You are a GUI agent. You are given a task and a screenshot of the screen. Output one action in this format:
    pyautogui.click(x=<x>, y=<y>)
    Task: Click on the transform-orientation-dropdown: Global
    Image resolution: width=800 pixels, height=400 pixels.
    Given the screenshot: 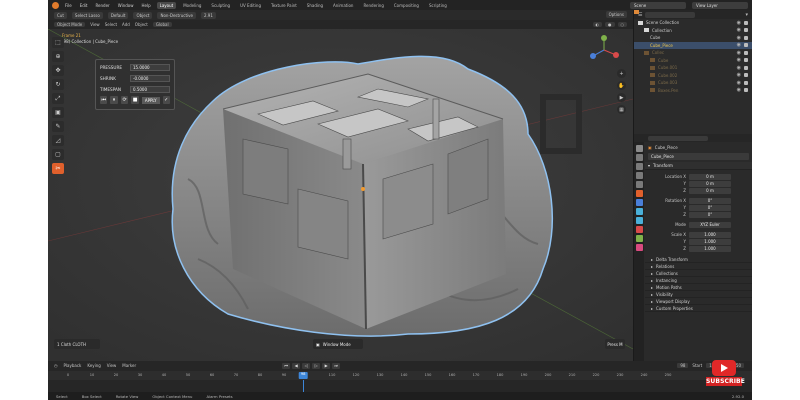 What is the action you would take?
    pyautogui.click(x=162, y=24)
    